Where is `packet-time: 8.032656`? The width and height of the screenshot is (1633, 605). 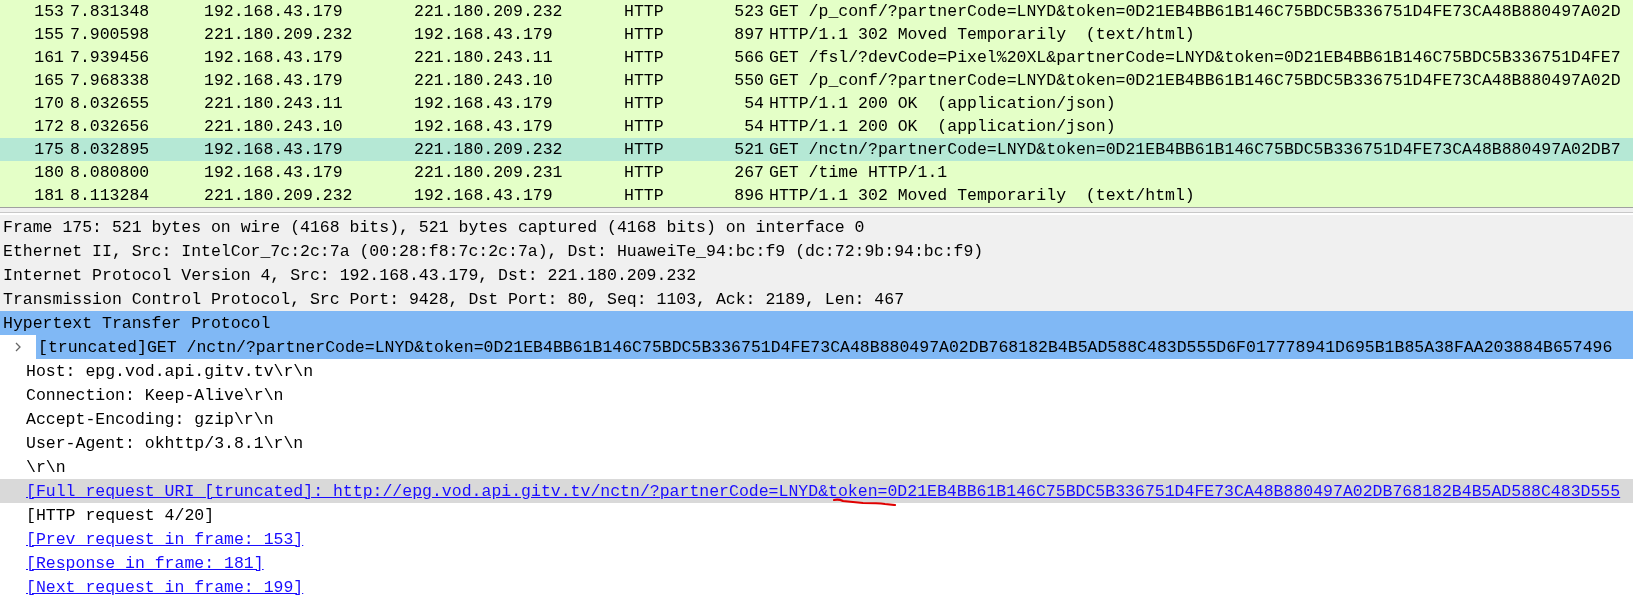 packet-time: 8.032656 is located at coordinates (110, 126).